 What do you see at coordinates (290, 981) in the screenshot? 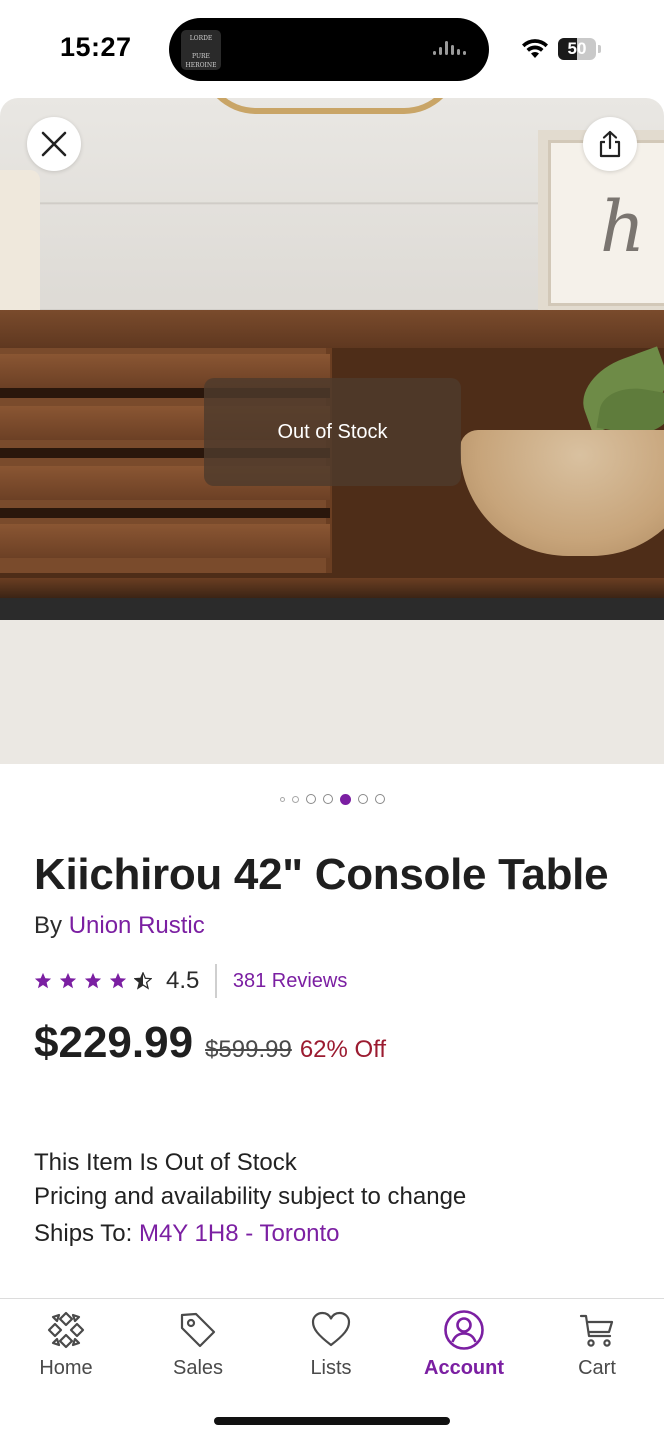
I see `reviews-link: 381 Reviews` at bounding box center [290, 981].